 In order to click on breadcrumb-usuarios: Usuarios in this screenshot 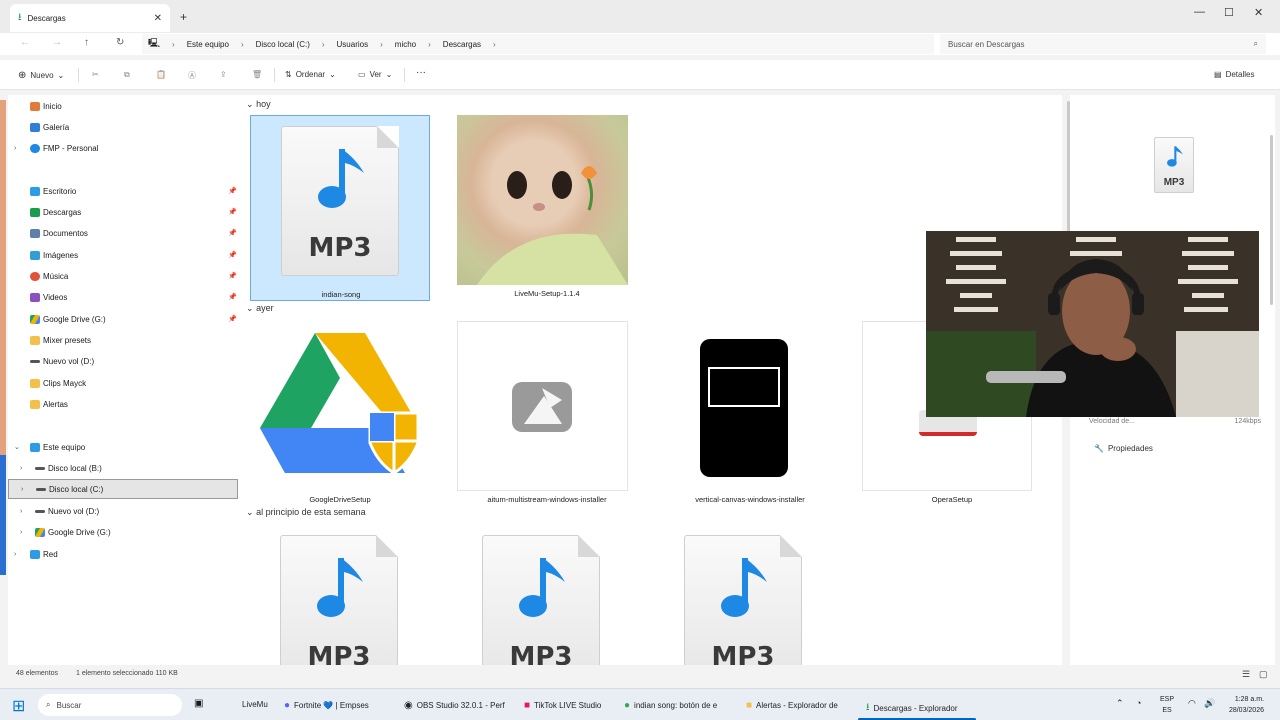, I will do `click(353, 44)`.